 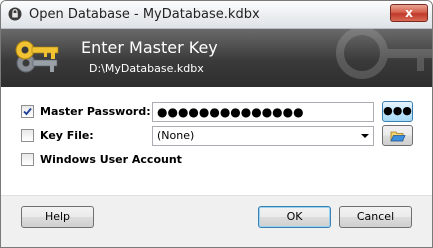 What do you see at coordinates (365, 136) in the screenshot?
I see `chevron-down-icon` at bounding box center [365, 136].